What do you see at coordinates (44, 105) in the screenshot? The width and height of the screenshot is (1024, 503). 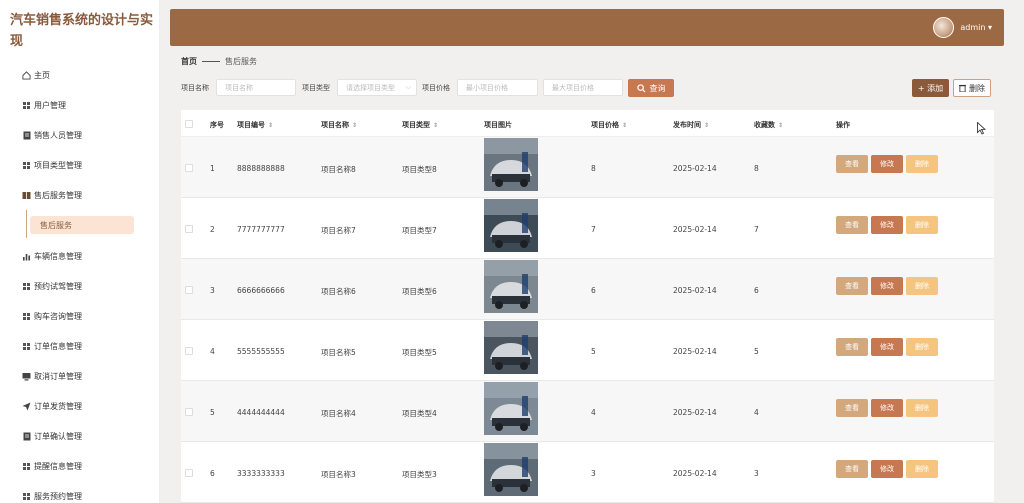 I see `sidebar-item: 用户管理` at bounding box center [44, 105].